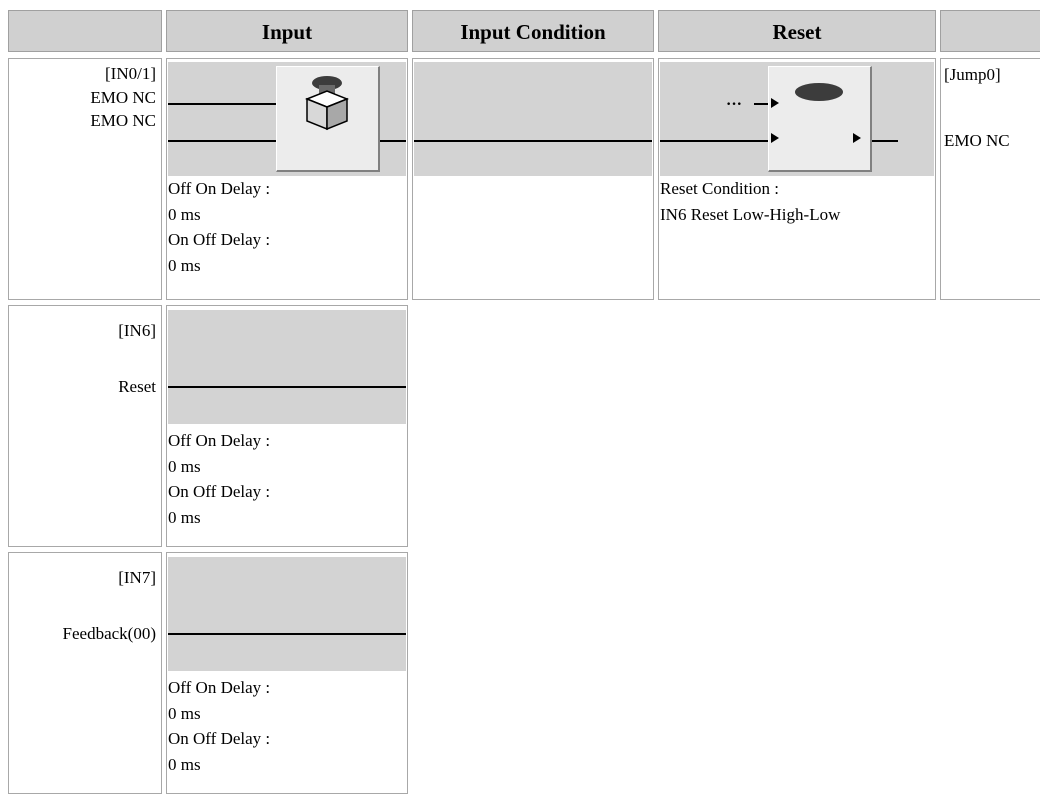  I want to click on row1-id: [IN0/1], so click(130, 73).